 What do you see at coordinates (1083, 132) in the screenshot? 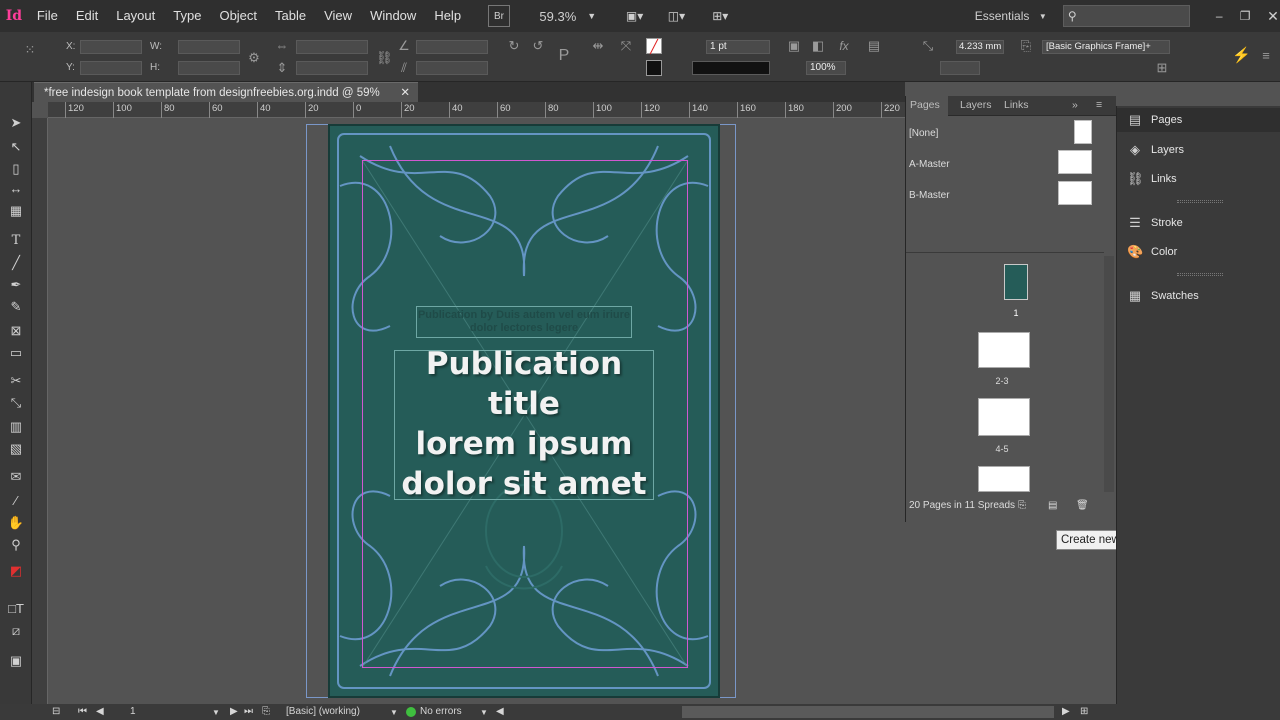
I see `master-none-thumbnail` at bounding box center [1083, 132].